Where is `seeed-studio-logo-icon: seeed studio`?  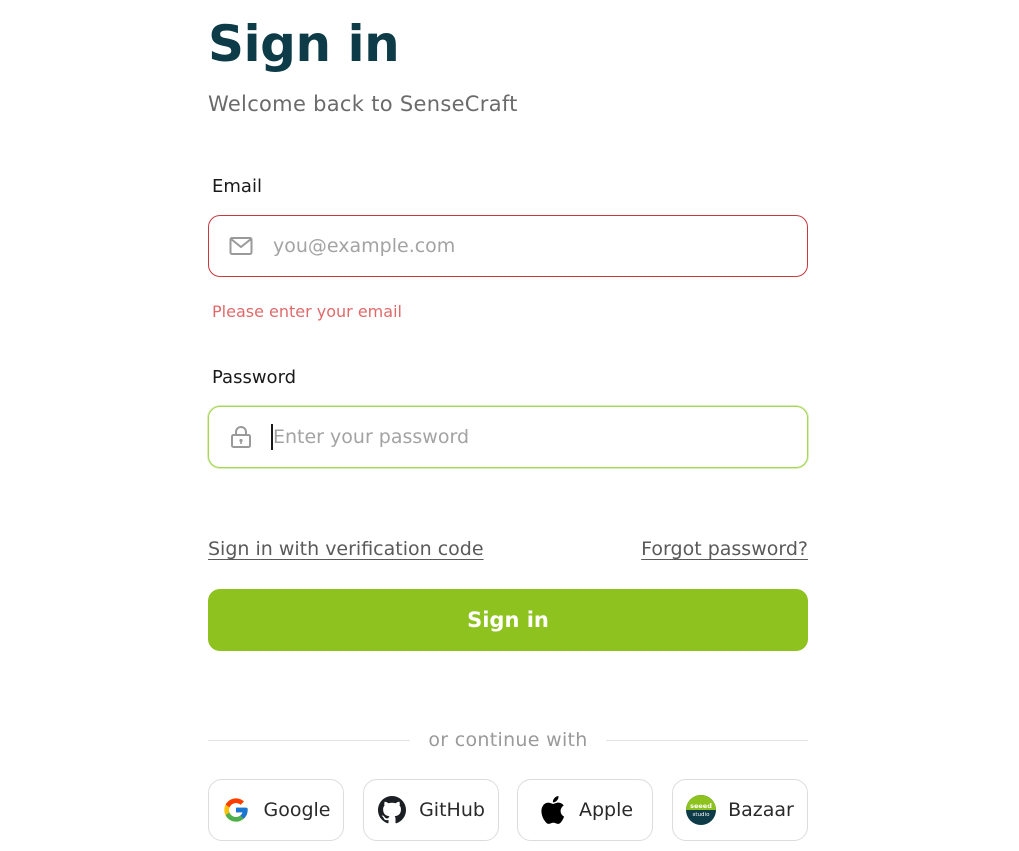 seeed-studio-logo-icon: seeed studio is located at coordinates (701, 810).